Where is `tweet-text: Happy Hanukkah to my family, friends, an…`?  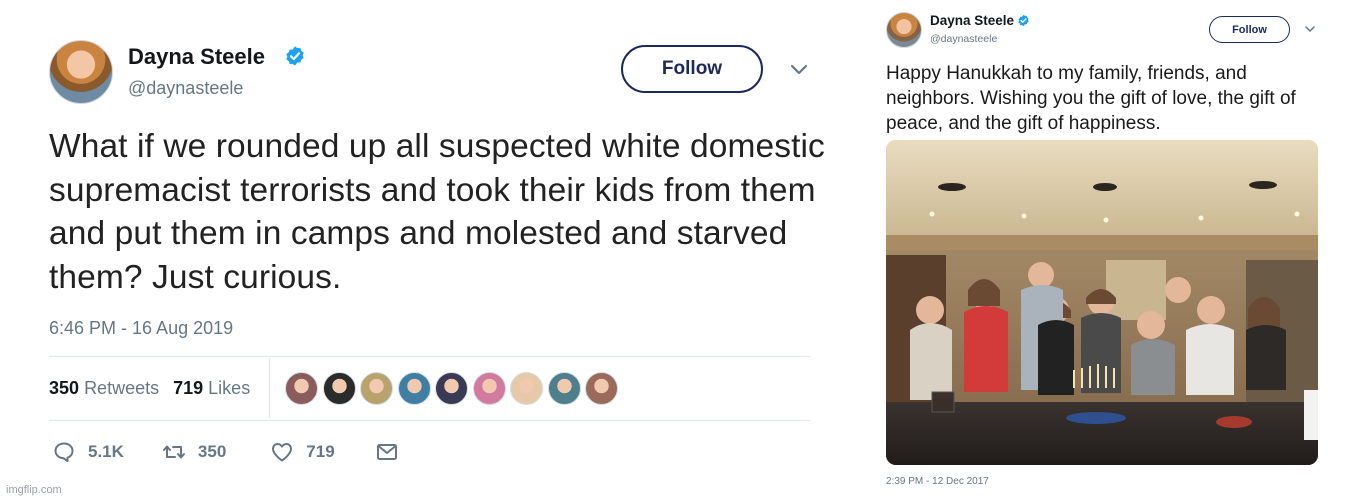
tweet-text: Happy Hanukkah to my family, friends, an… is located at coordinates (1091, 98).